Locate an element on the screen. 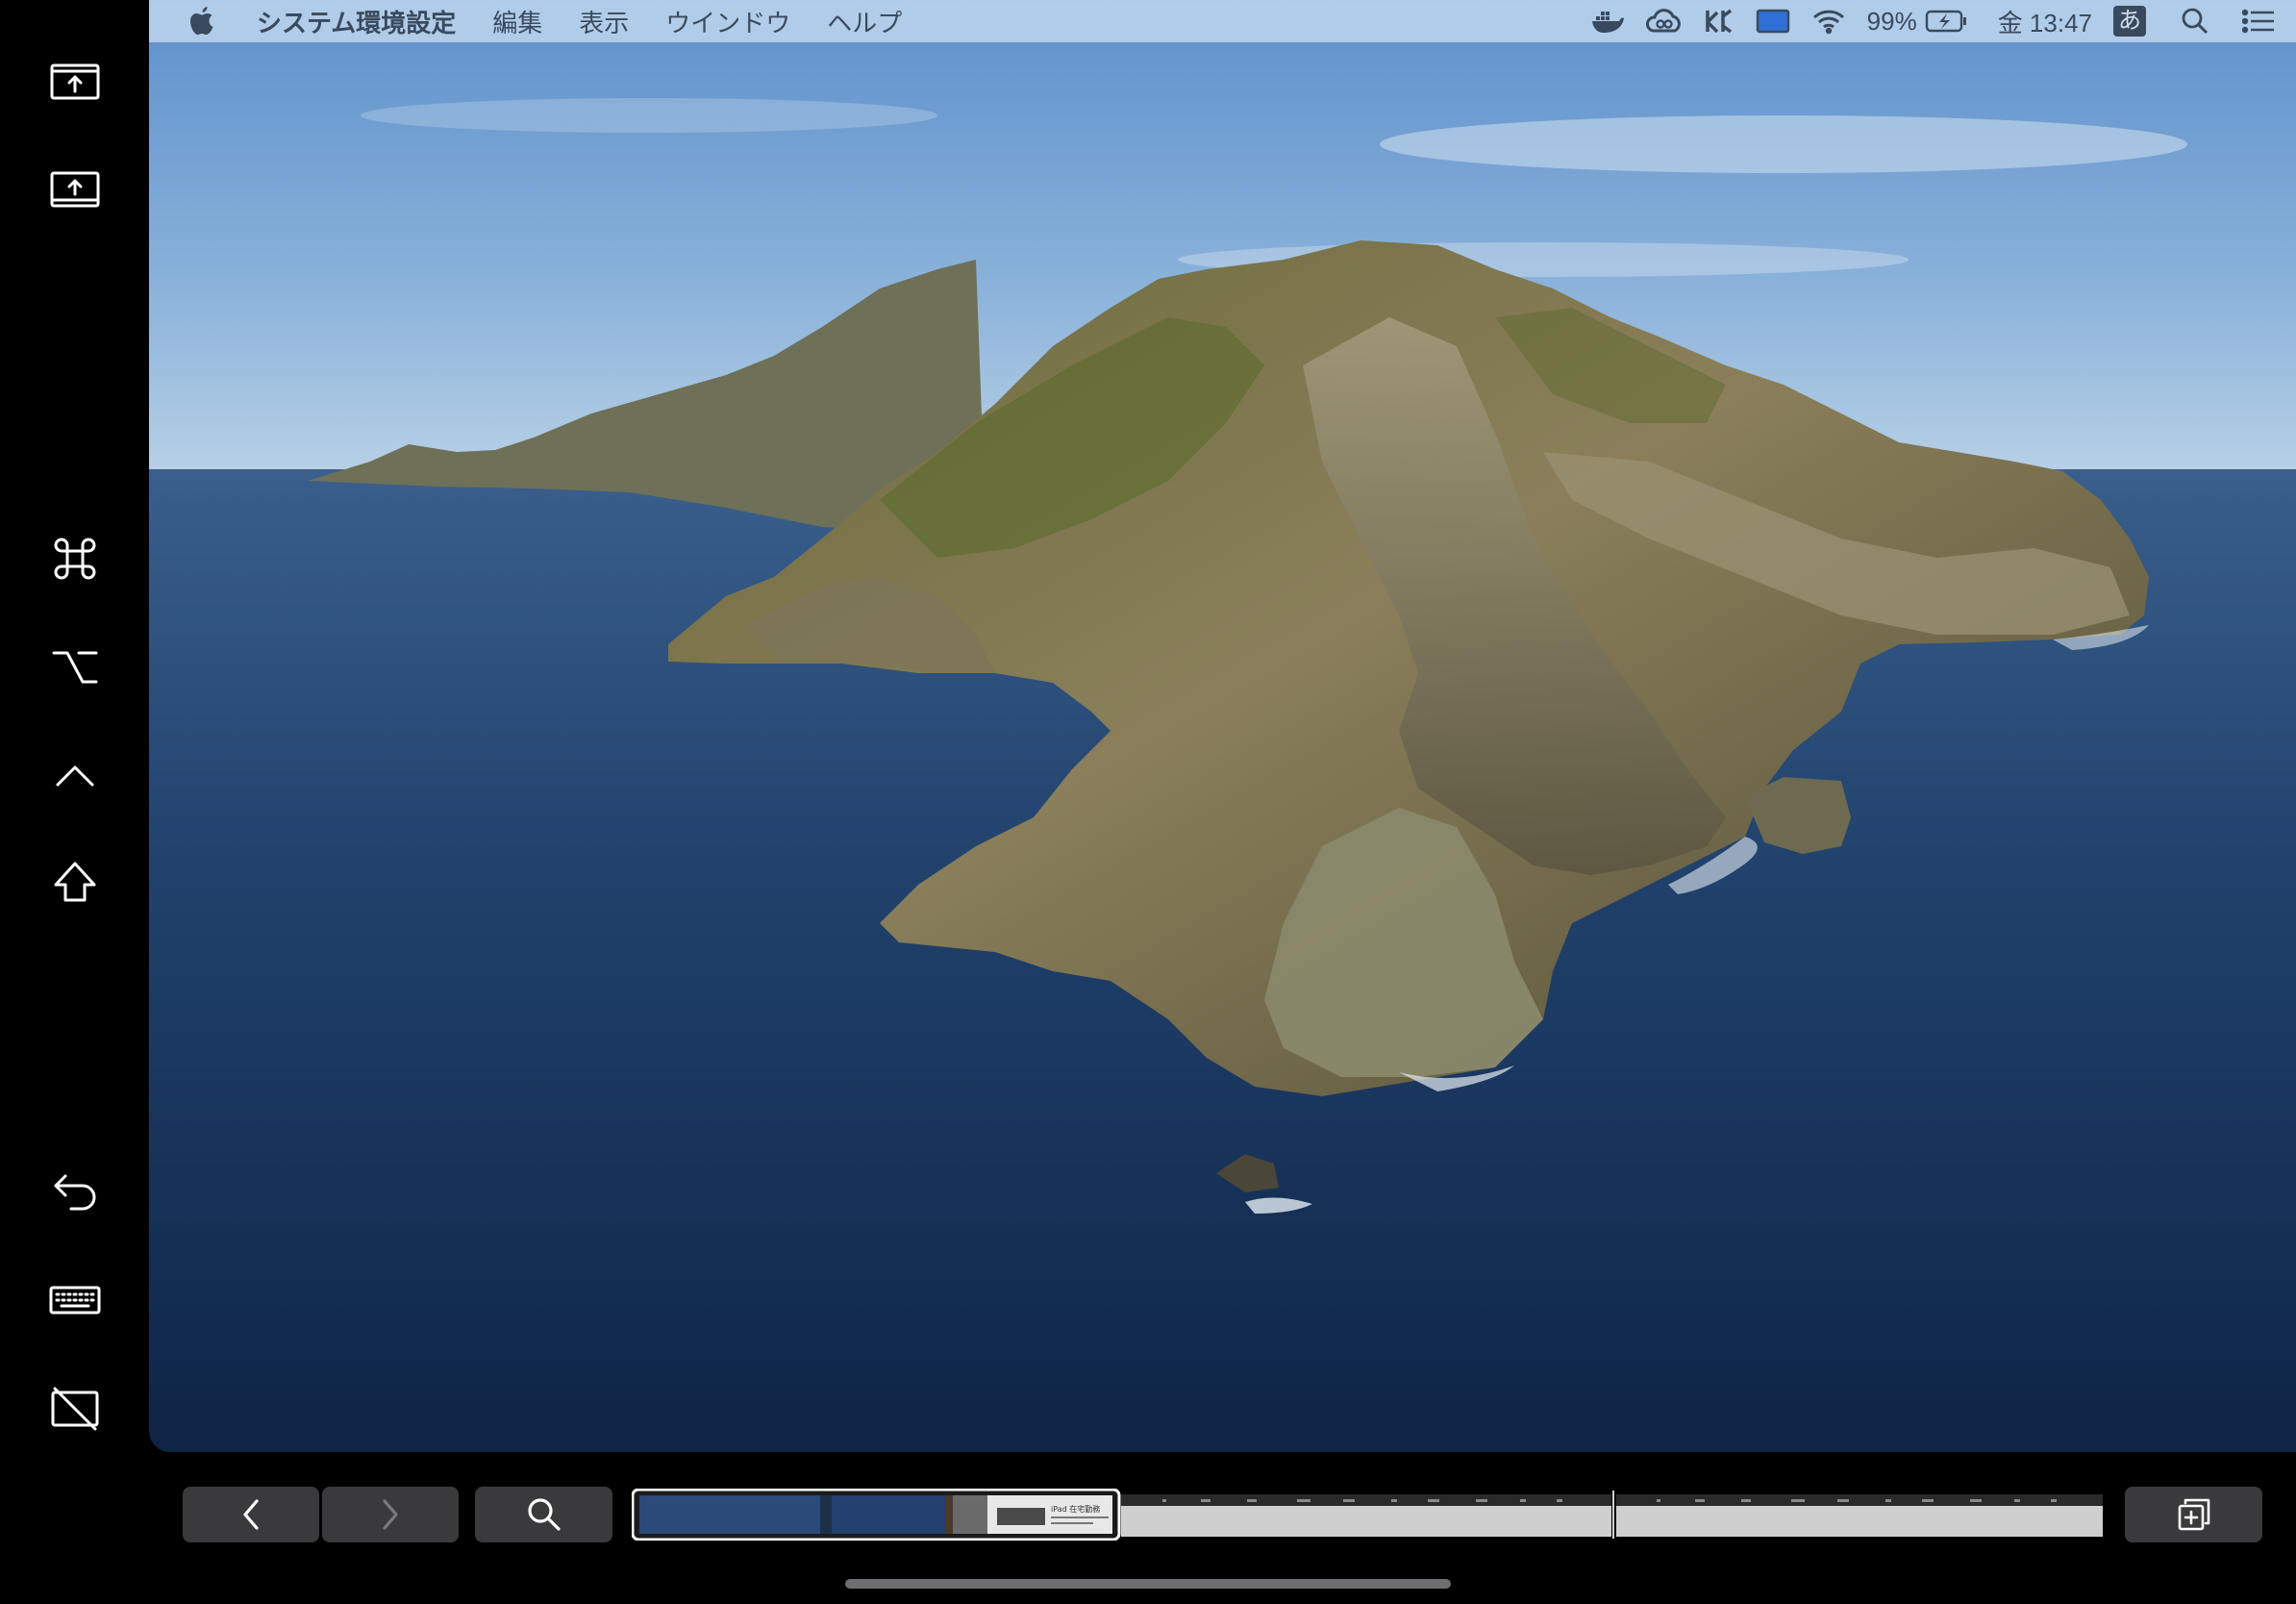 The image size is (2296, 1604). tab-preview-text: iPad 在宅勤務 is located at coordinates (1075, 1509).